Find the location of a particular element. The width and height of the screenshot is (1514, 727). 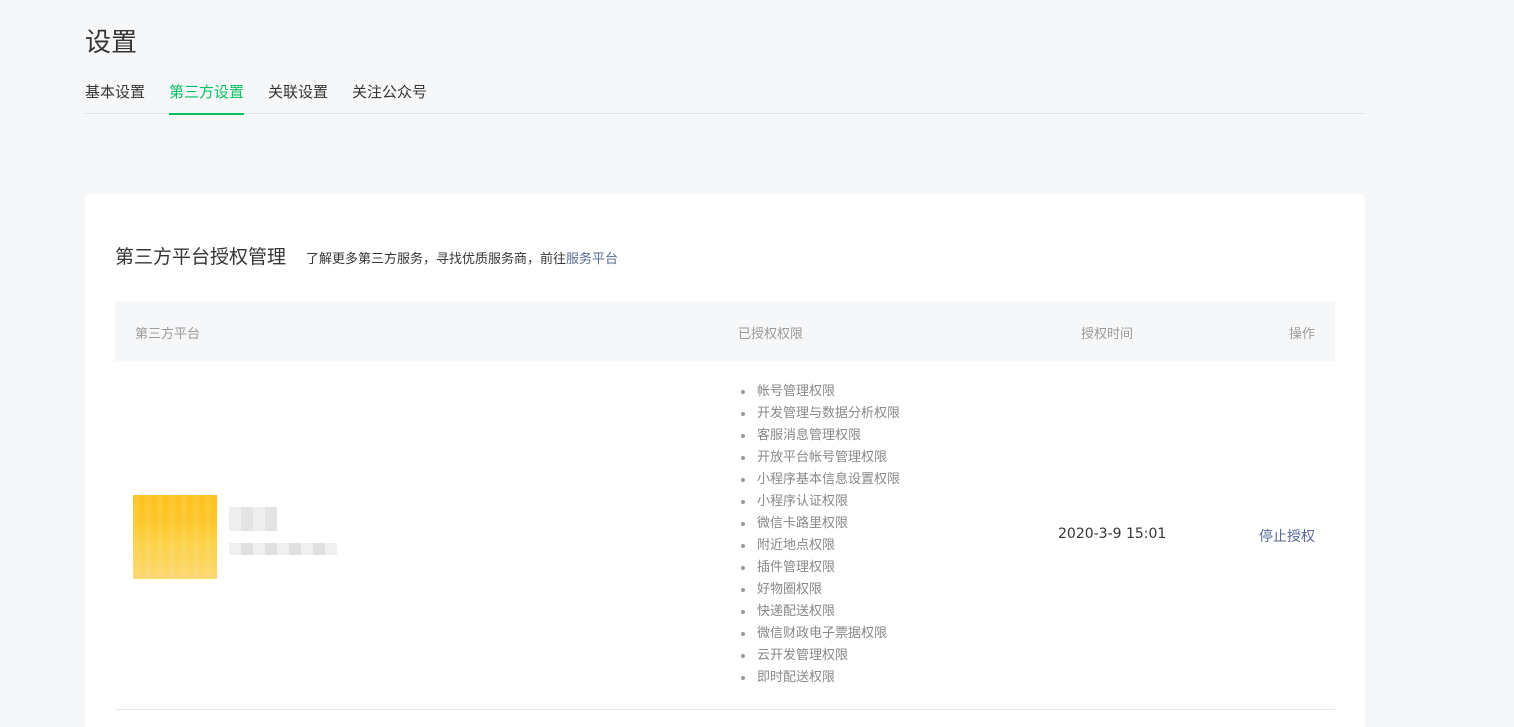

permission-item: 快递配送权限 is located at coordinates (820, 612).